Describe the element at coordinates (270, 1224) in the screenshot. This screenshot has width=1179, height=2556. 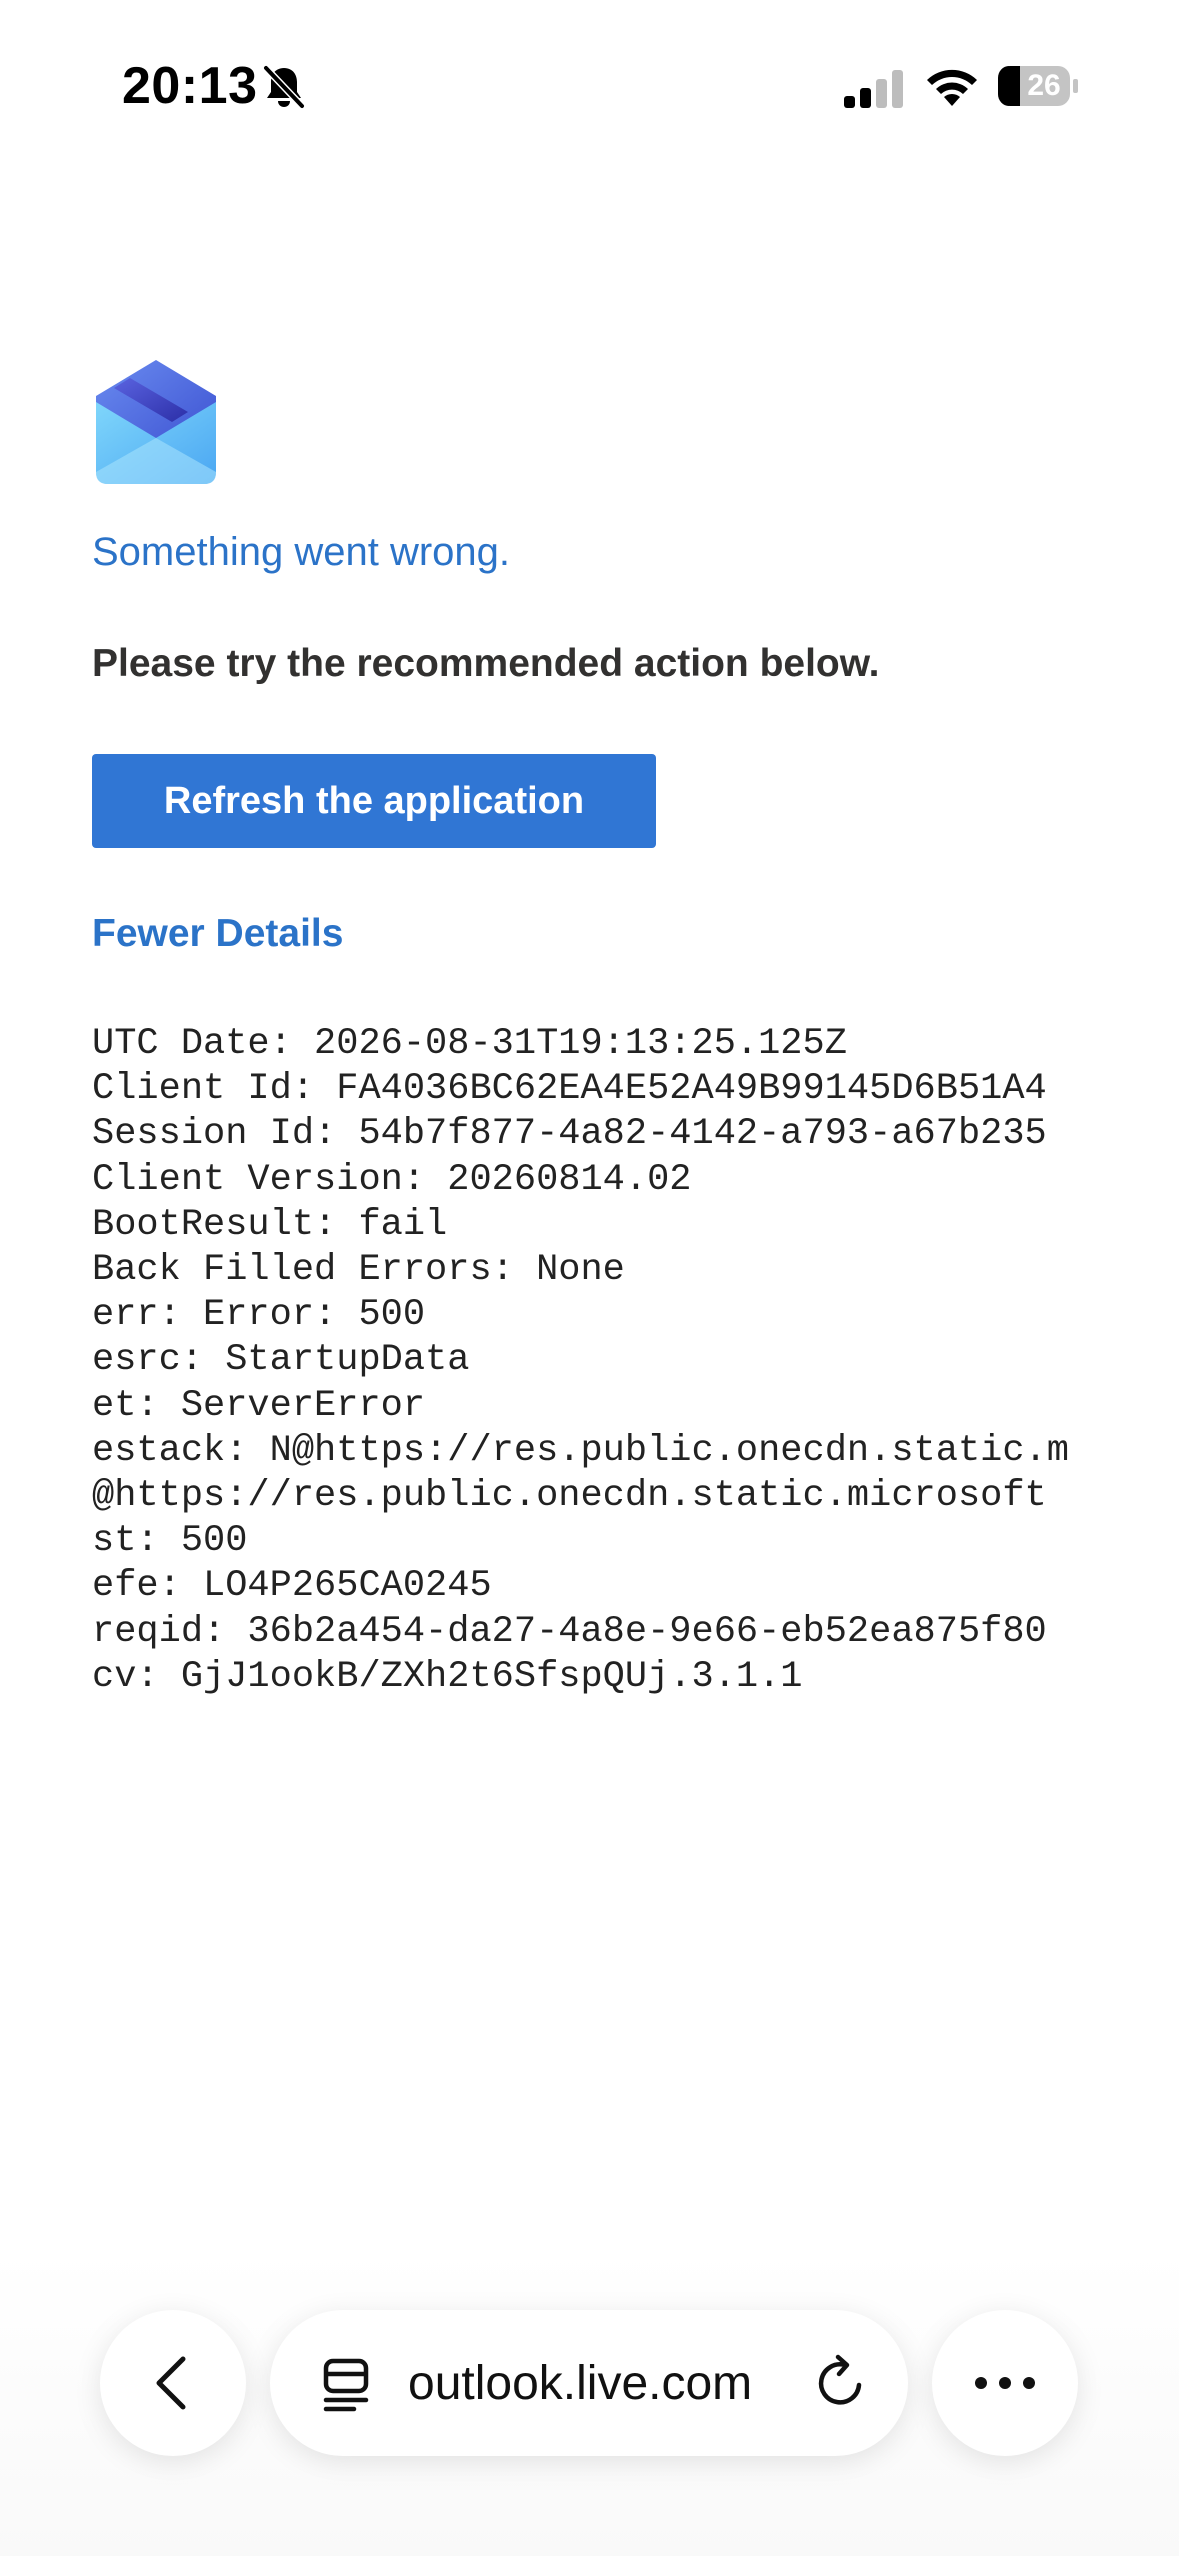
I see `detail-boot-result: BootResult: fail` at that location.